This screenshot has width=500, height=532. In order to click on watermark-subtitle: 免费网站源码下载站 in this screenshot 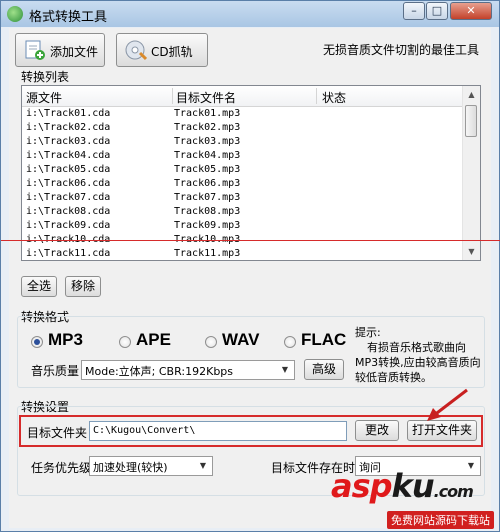, I will do `click(440, 520)`.